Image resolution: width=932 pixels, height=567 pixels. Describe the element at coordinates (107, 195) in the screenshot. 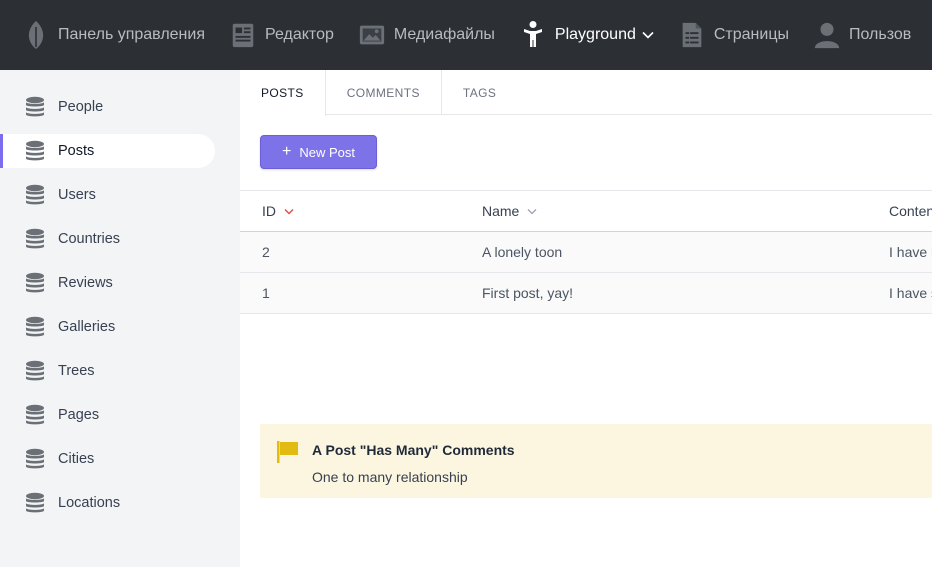

I see `sidebar-item-users: Users` at that location.